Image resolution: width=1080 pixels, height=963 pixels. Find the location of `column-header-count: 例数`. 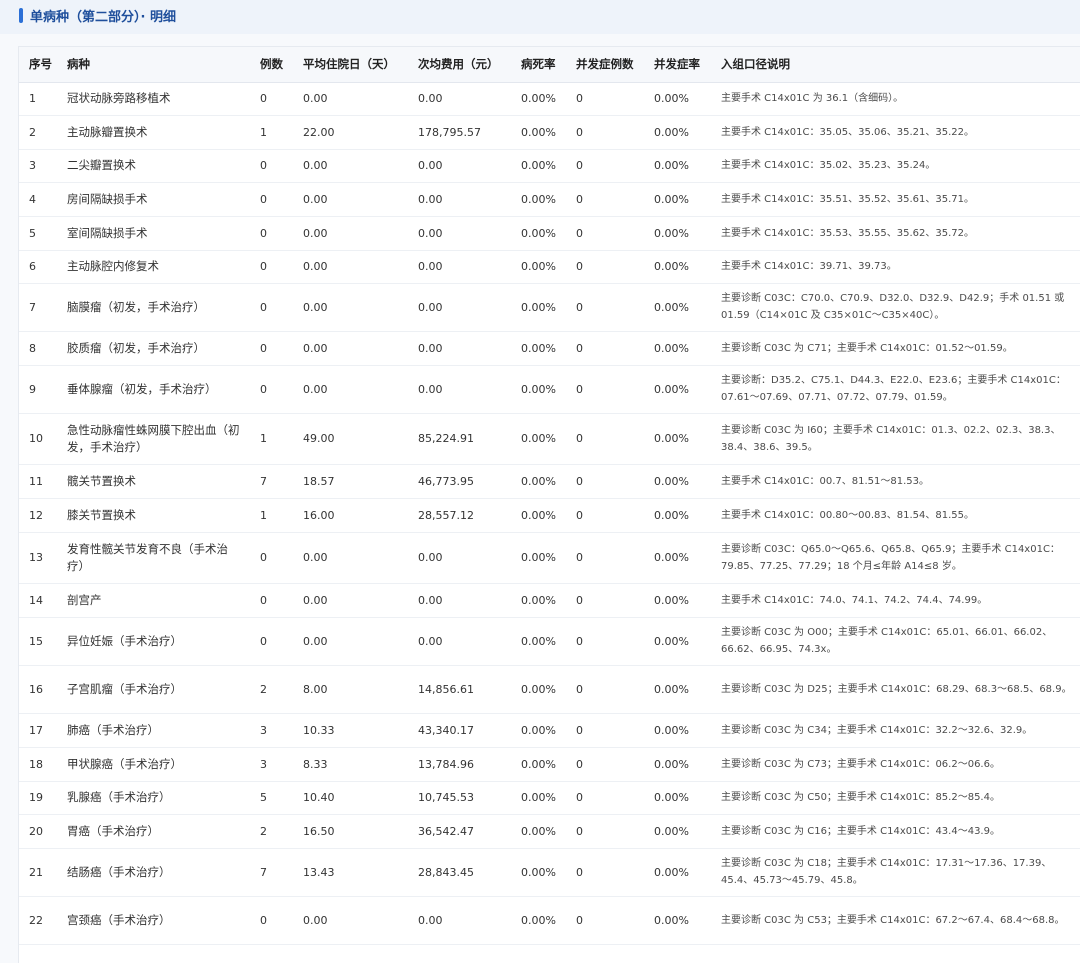

column-header-count: 例数 is located at coordinates (269, 65).